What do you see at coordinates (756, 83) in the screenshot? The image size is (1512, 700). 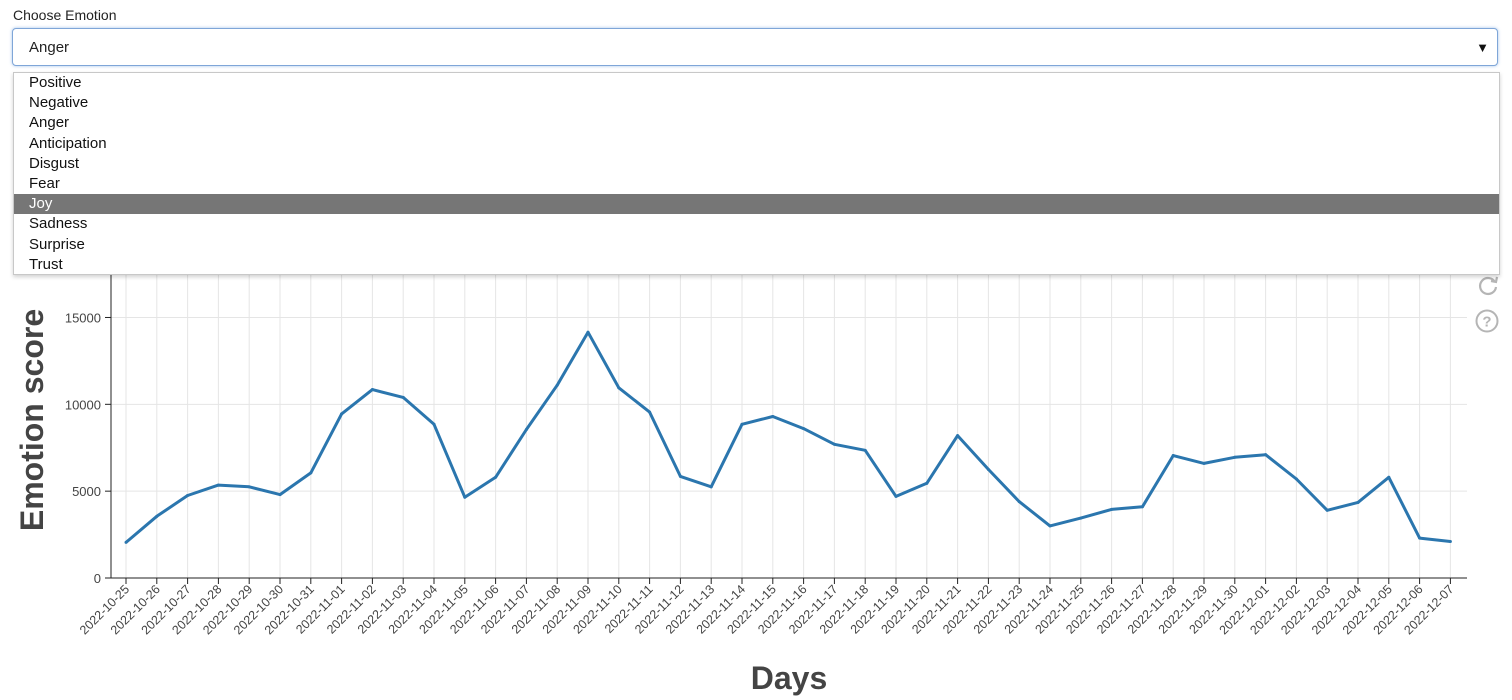 I see `dropdown-option-positive: Positive` at bounding box center [756, 83].